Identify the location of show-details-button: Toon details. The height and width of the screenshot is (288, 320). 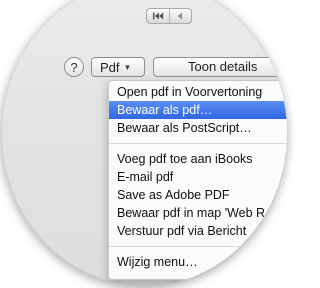
(220, 67).